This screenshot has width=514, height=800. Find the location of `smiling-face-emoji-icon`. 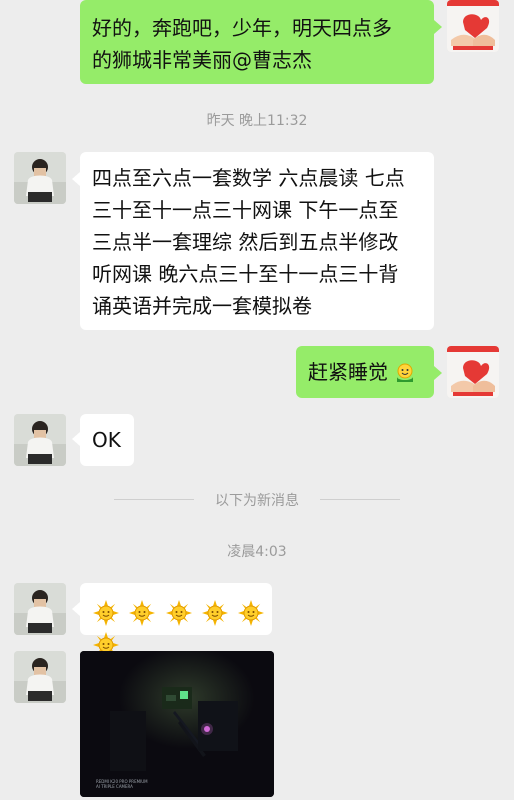

smiling-face-emoji-icon is located at coordinates (405, 372).